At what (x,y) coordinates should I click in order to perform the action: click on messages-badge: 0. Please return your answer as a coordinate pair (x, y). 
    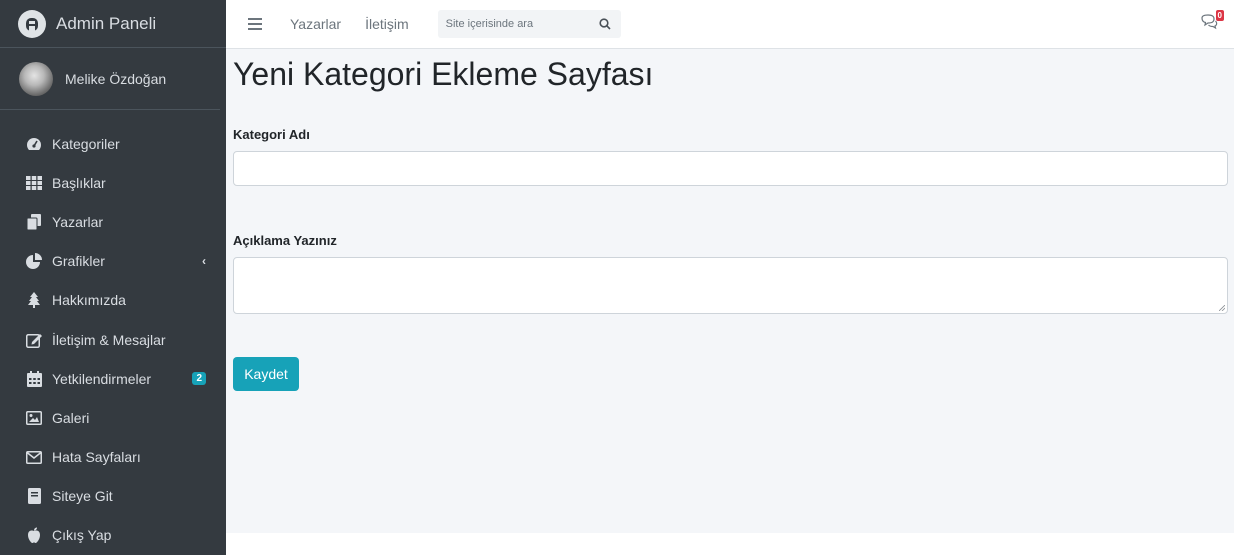
    Looking at the image, I should click on (1219, 15).